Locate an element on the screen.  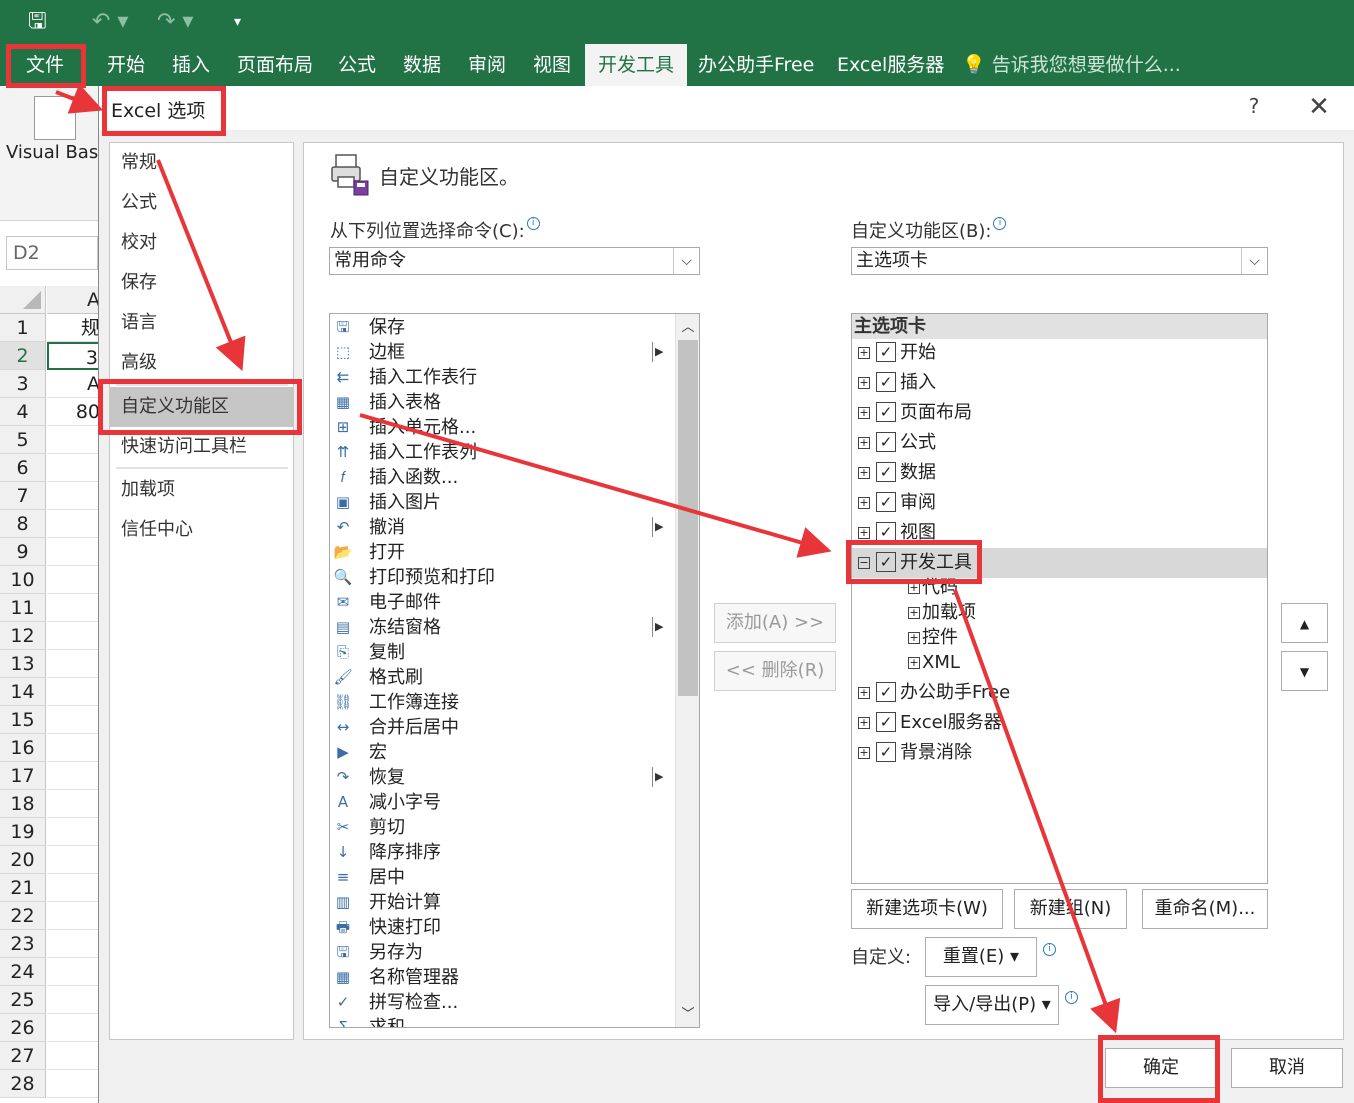
arrow-file-to-options is located at coordinates (79, 98).